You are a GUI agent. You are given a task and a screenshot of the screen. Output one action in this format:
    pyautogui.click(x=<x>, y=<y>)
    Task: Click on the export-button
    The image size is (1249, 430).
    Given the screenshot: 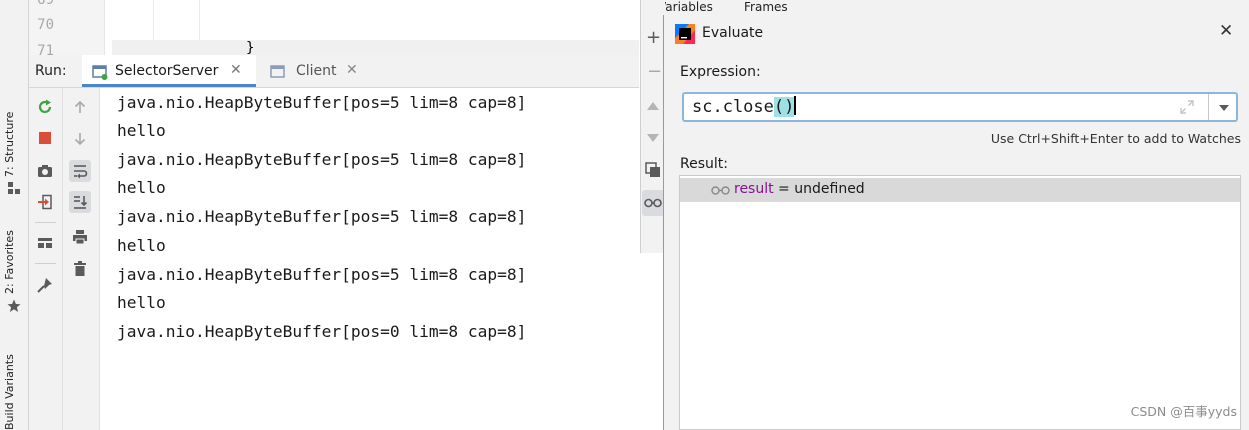 What is the action you would take?
    pyautogui.click(x=45, y=202)
    